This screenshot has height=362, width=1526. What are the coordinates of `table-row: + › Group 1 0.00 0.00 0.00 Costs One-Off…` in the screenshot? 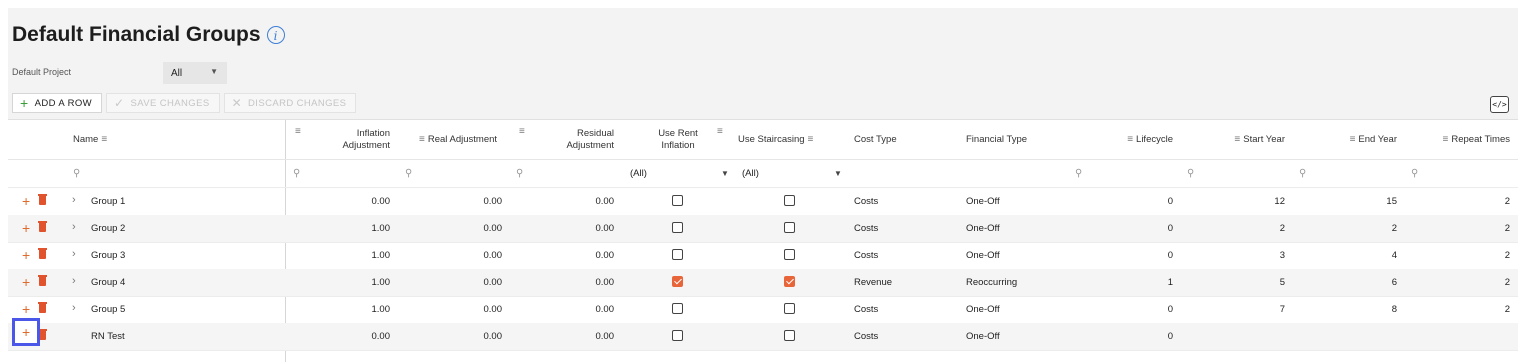 It's located at (763, 202).